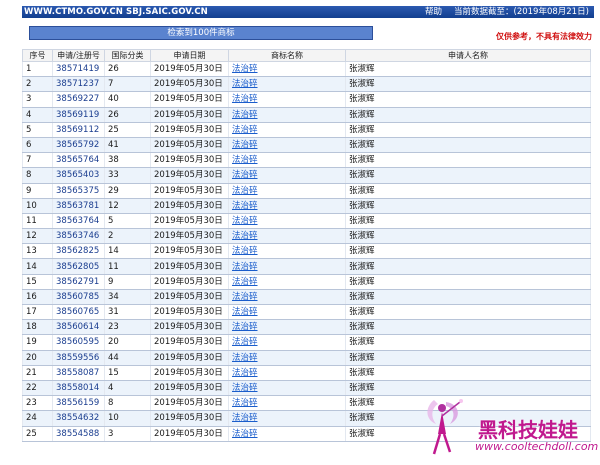 This screenshot has width=600, height=465. What do you see at coordinates (127, 327) in the screenshot?
I see `intl-class: 23` at bounding box center [127, 327].